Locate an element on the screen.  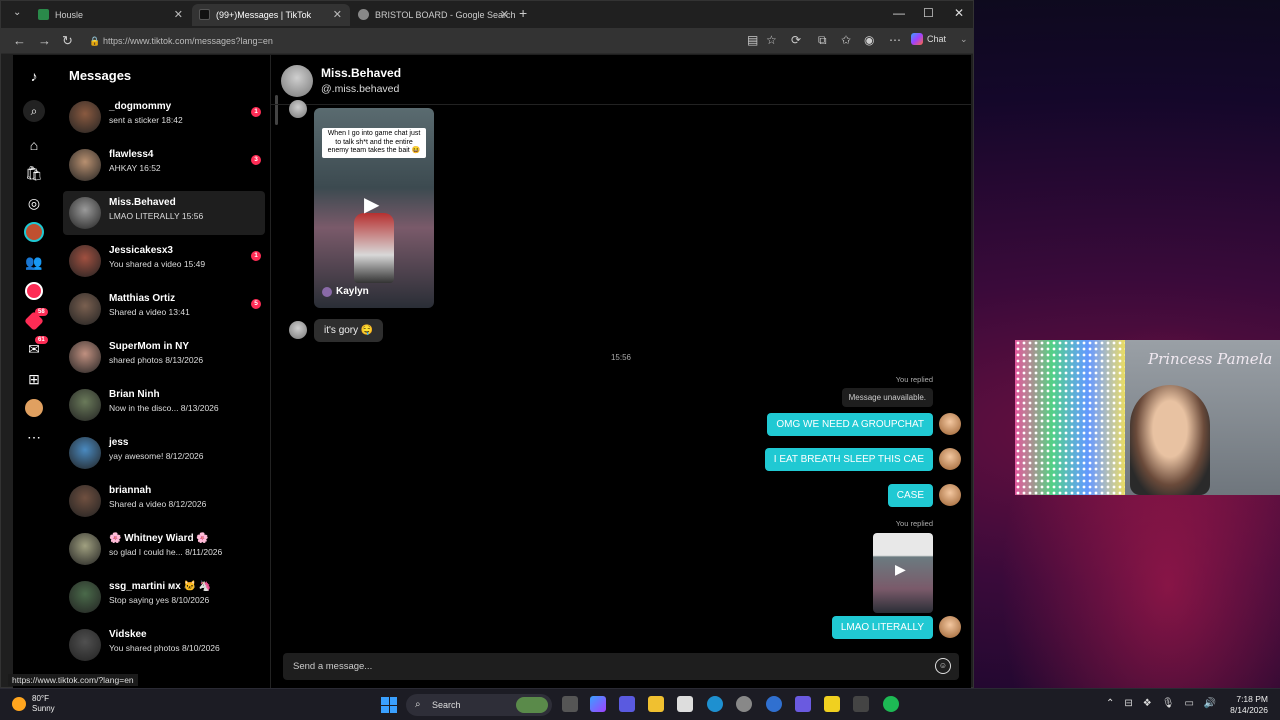
maximize-icon: ☐ is located at coordinates (928, 13).